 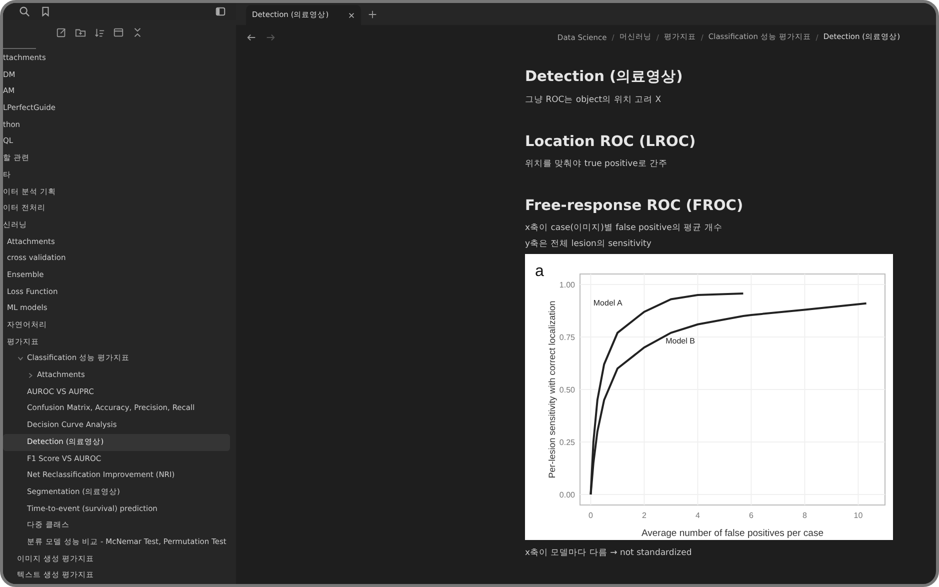 I want to click on back-arrow-icon, so click(x=251, y=37).